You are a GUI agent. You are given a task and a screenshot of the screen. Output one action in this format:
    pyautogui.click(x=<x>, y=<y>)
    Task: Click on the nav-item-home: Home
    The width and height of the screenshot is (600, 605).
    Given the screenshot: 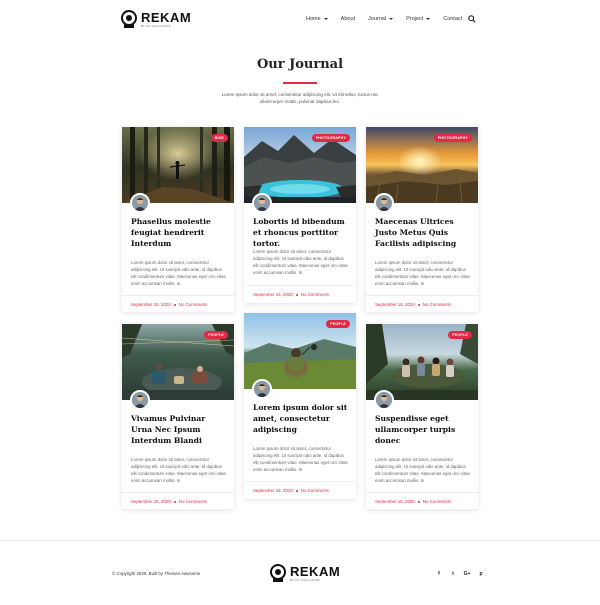 What is the action you would take?
    pyautogui.click(x=317, y=19)
    